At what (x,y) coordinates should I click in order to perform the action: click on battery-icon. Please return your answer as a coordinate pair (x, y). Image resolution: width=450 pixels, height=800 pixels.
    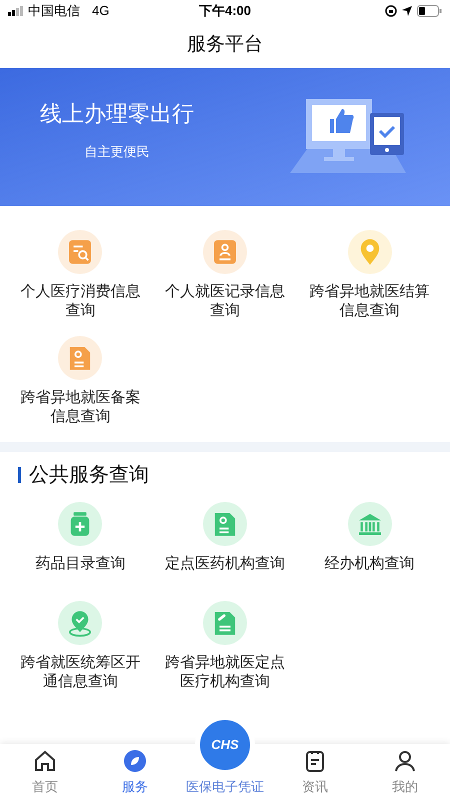
    Looking at the image, I should click on (429, 11).